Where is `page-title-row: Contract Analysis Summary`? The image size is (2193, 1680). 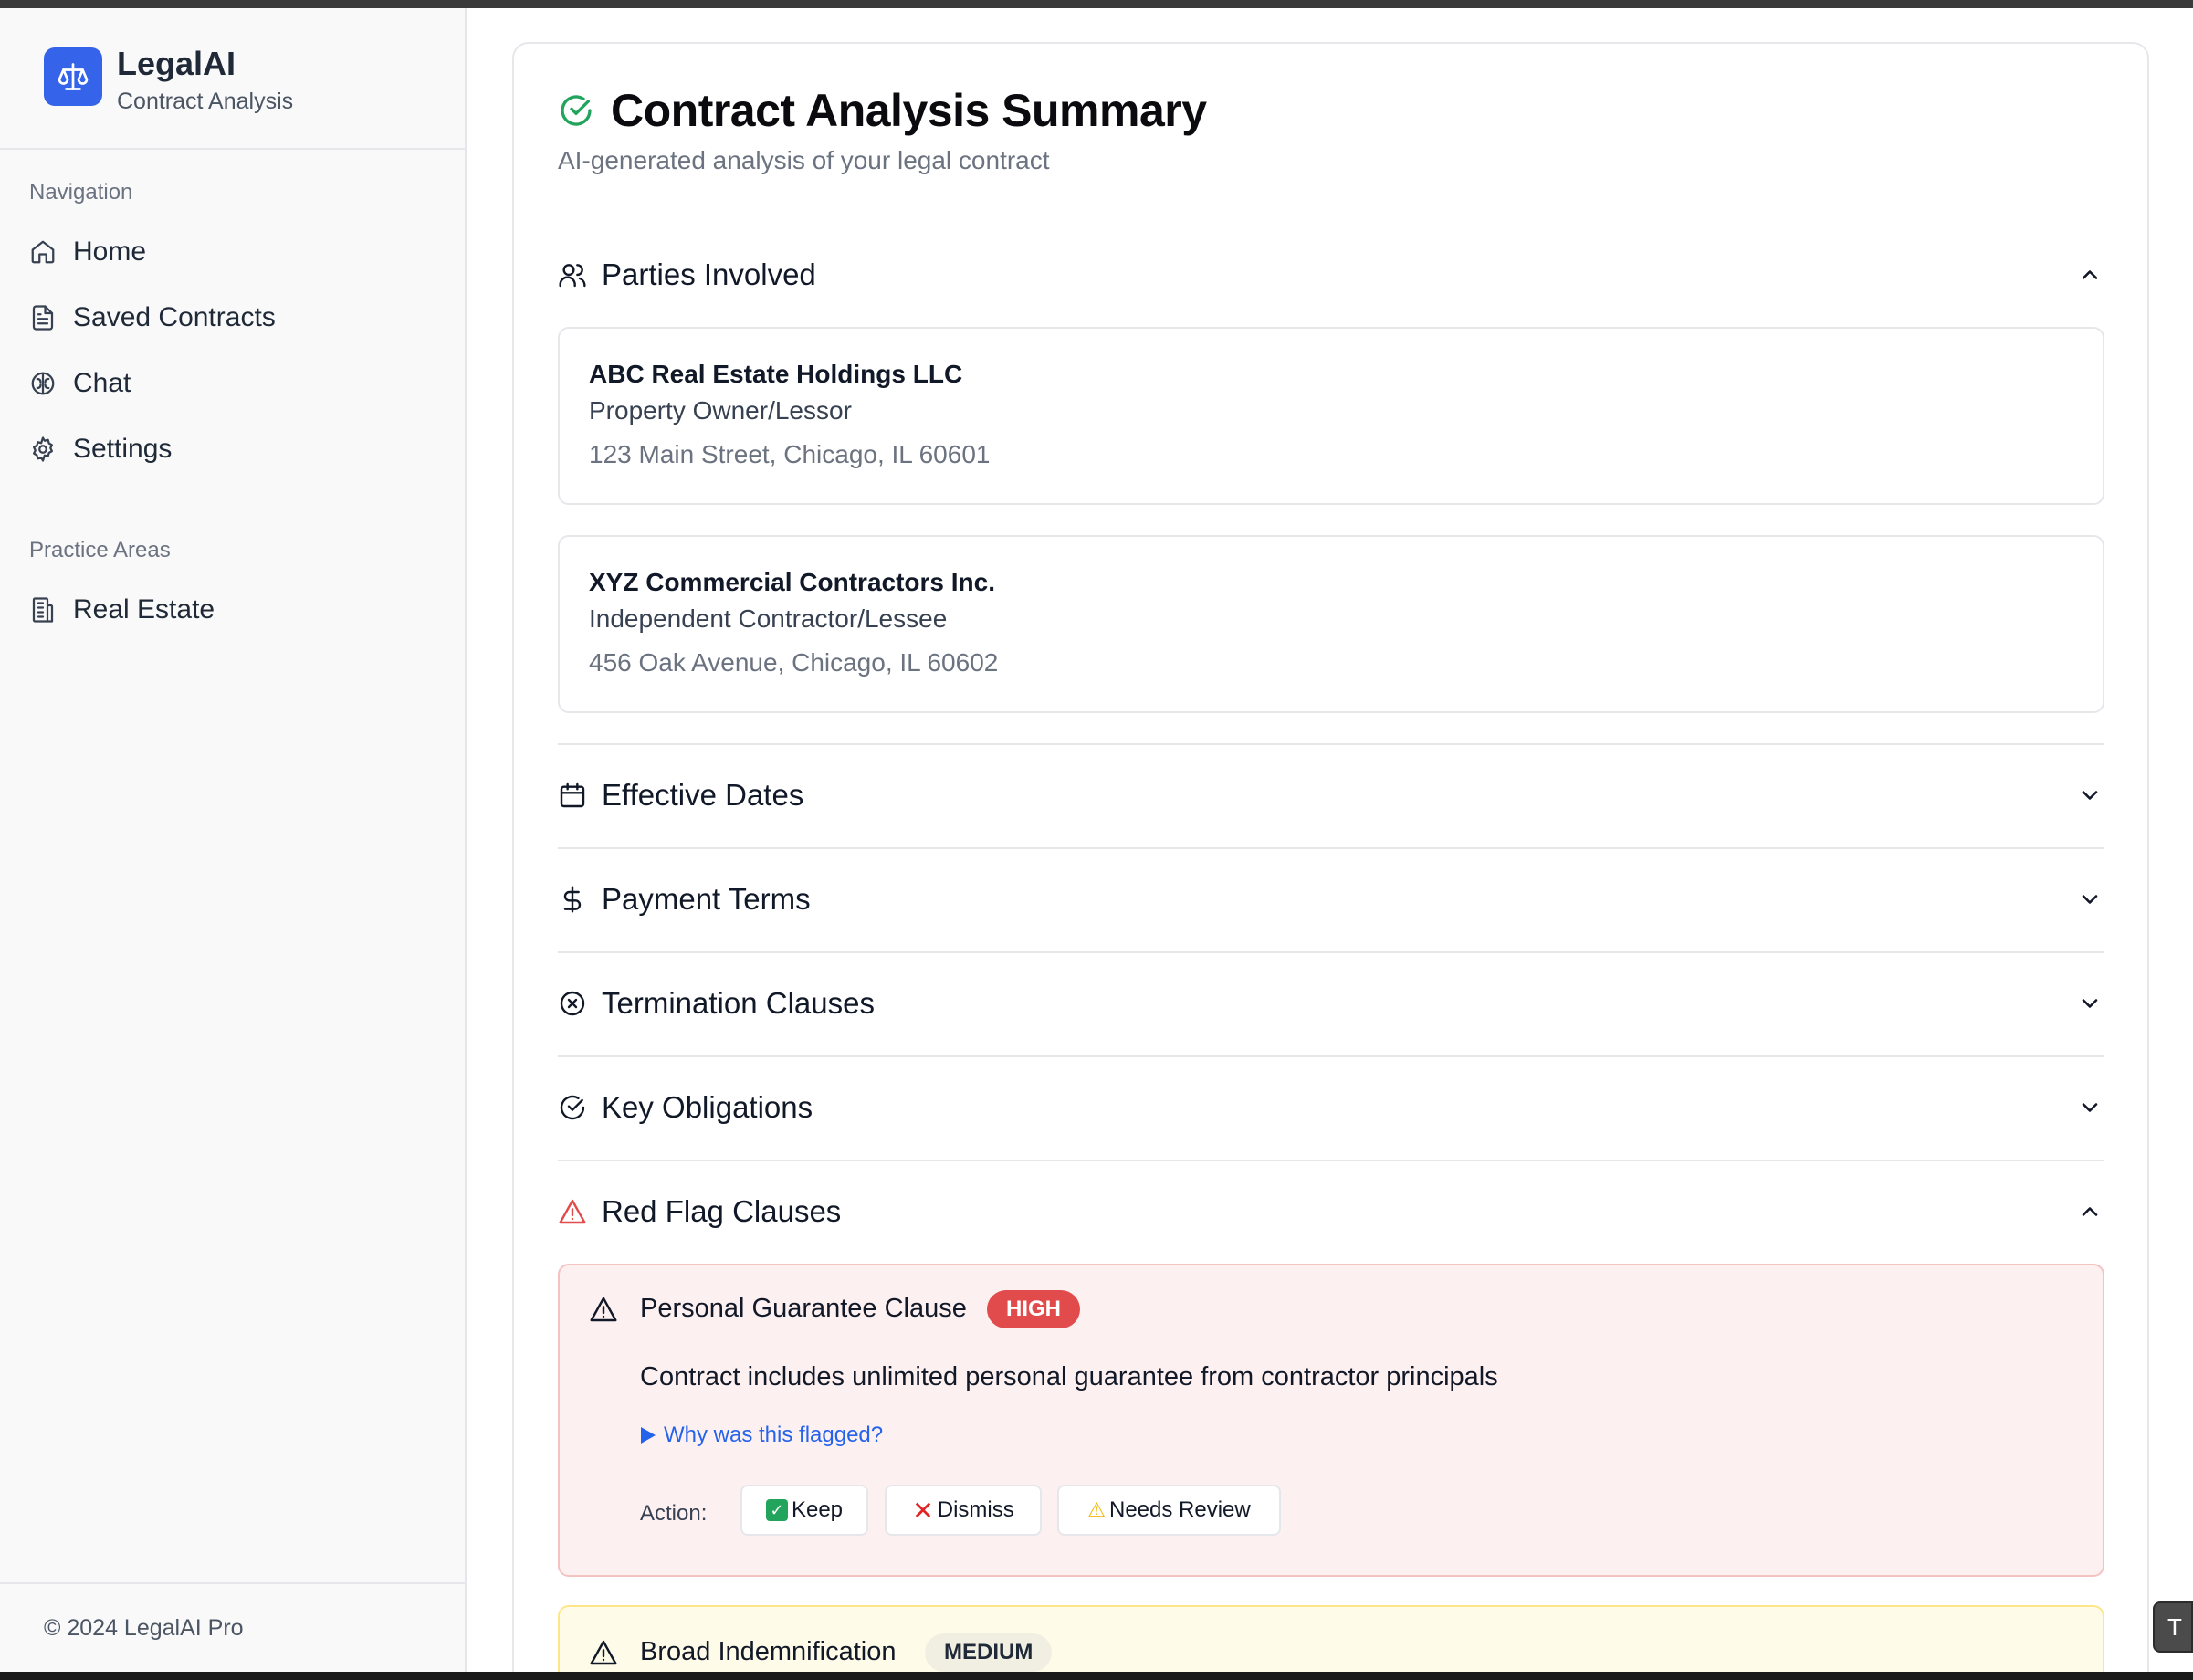
page-title-row: Contract Analysis Summary is located at coordinates (883, 110).